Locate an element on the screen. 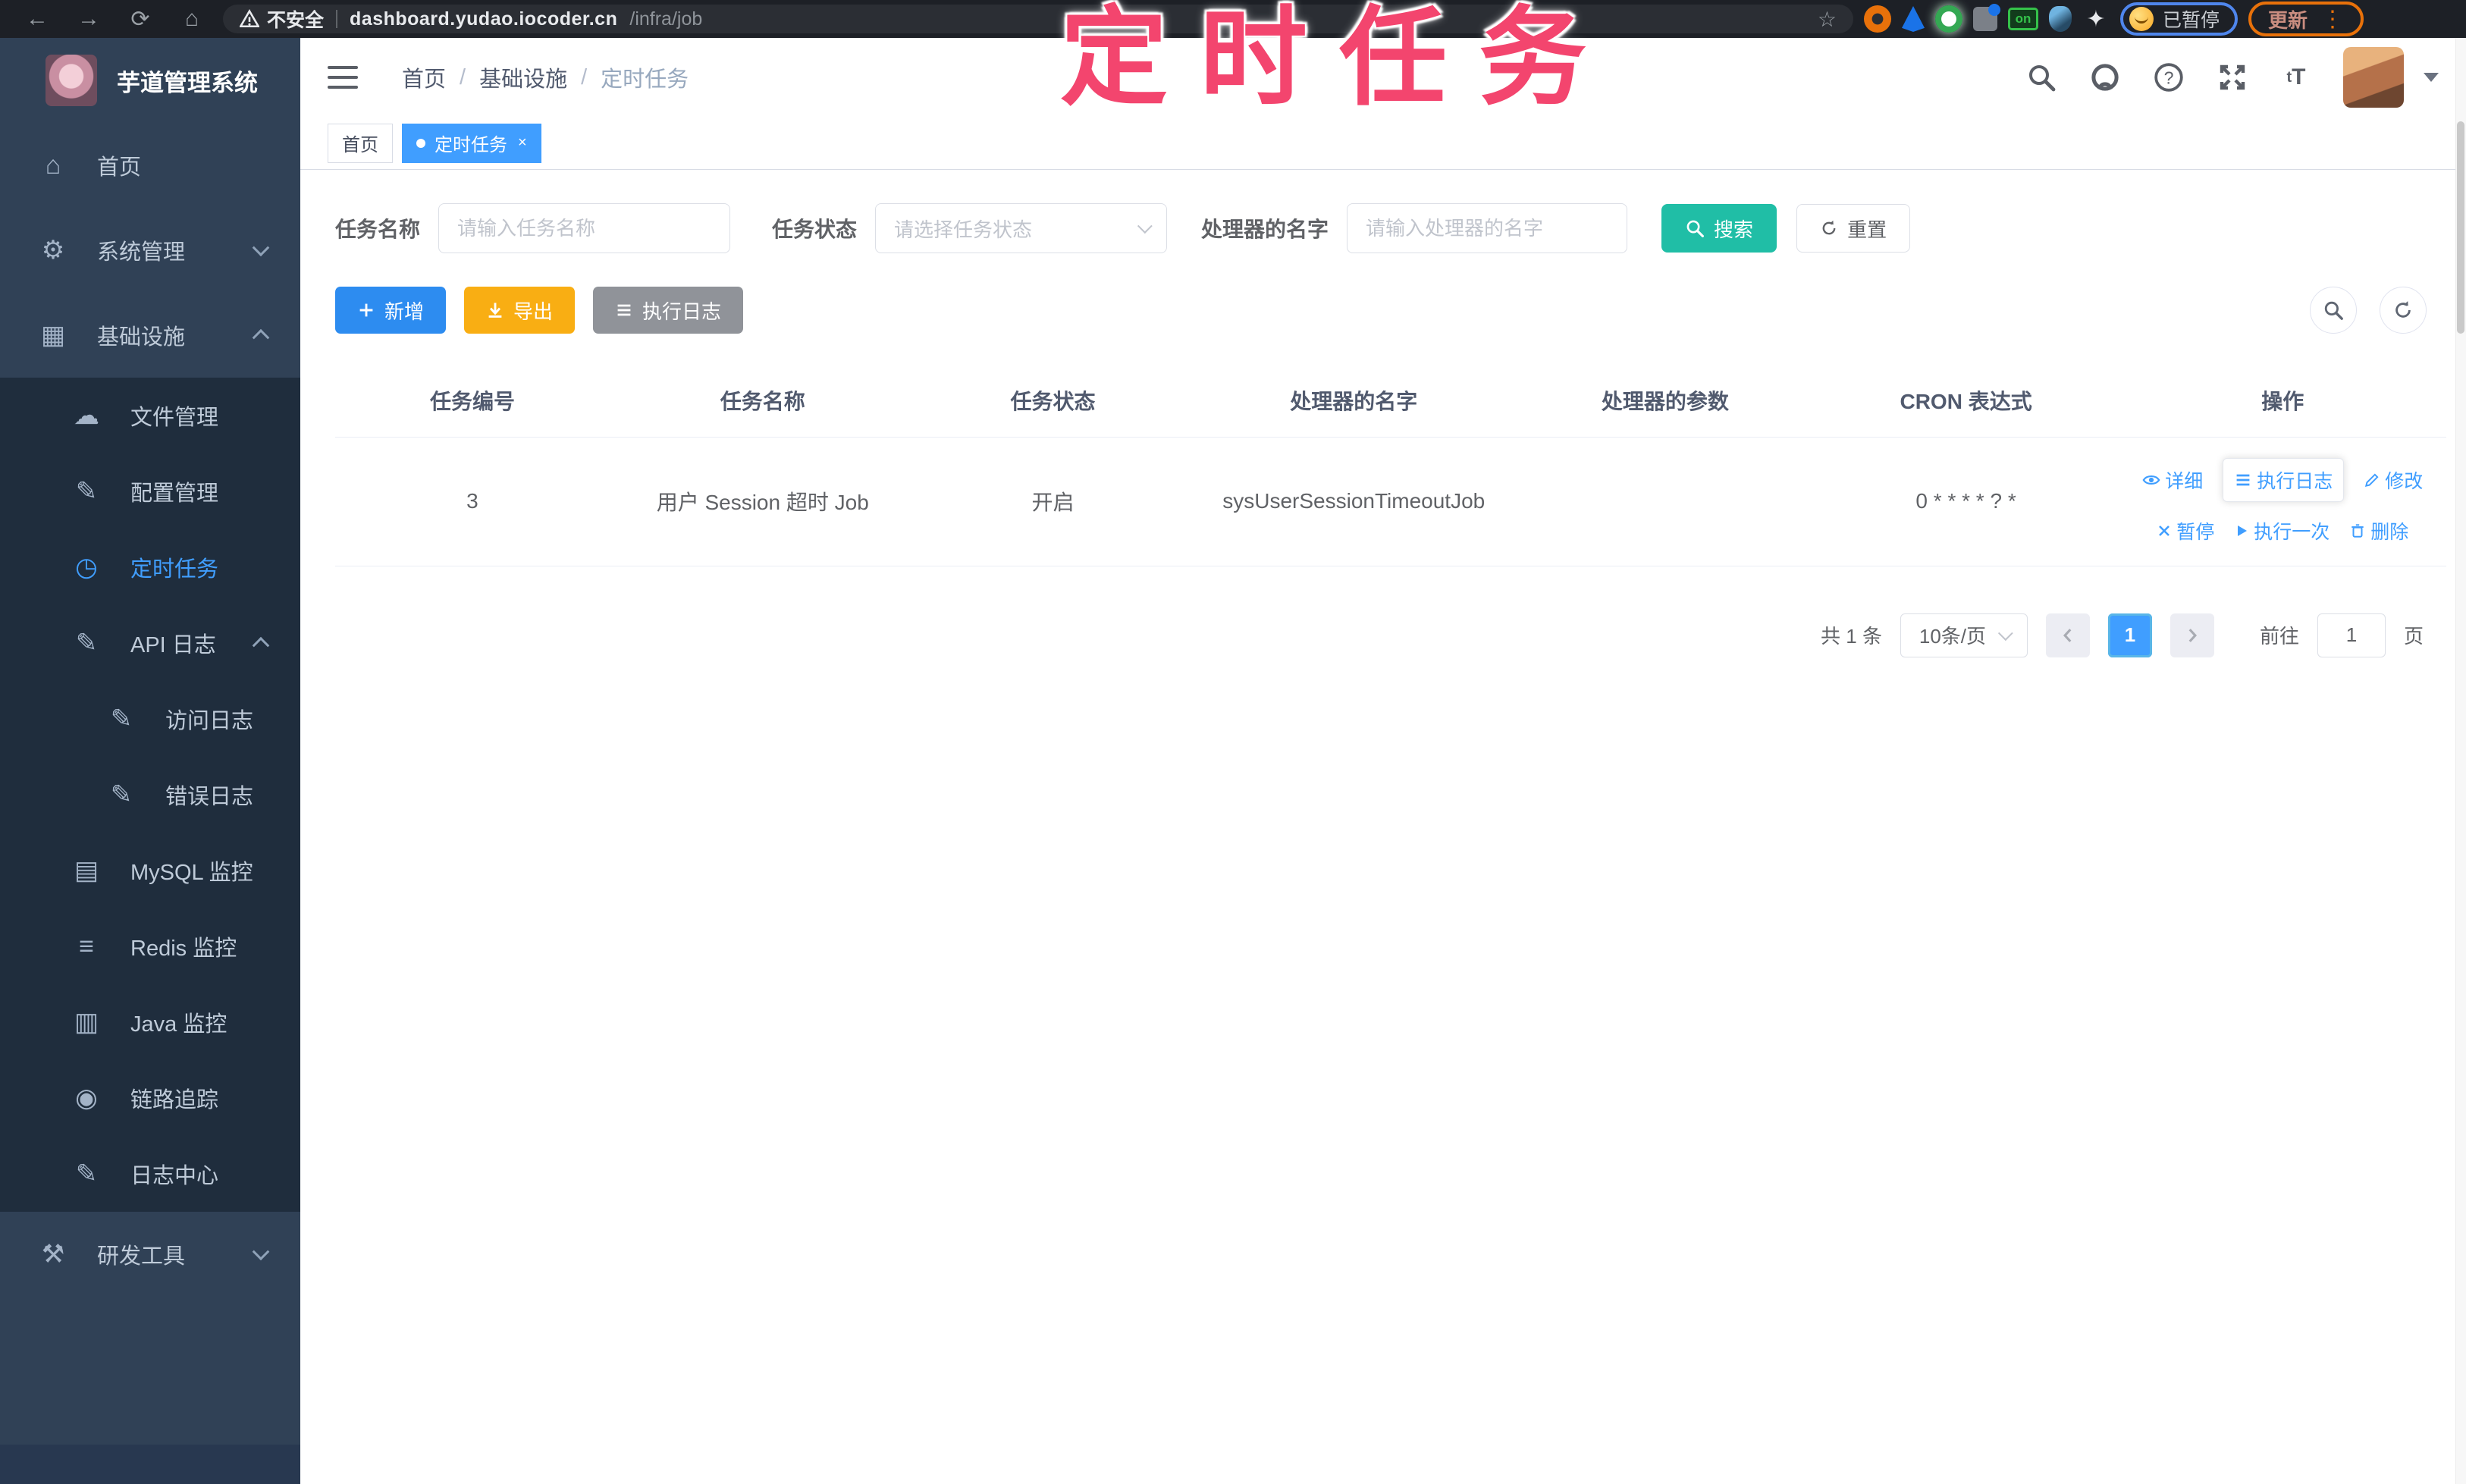 The image size is (2466, 1484). tab-scheduled-jobs: 定时任务 × is located at coordinates (471, 143).